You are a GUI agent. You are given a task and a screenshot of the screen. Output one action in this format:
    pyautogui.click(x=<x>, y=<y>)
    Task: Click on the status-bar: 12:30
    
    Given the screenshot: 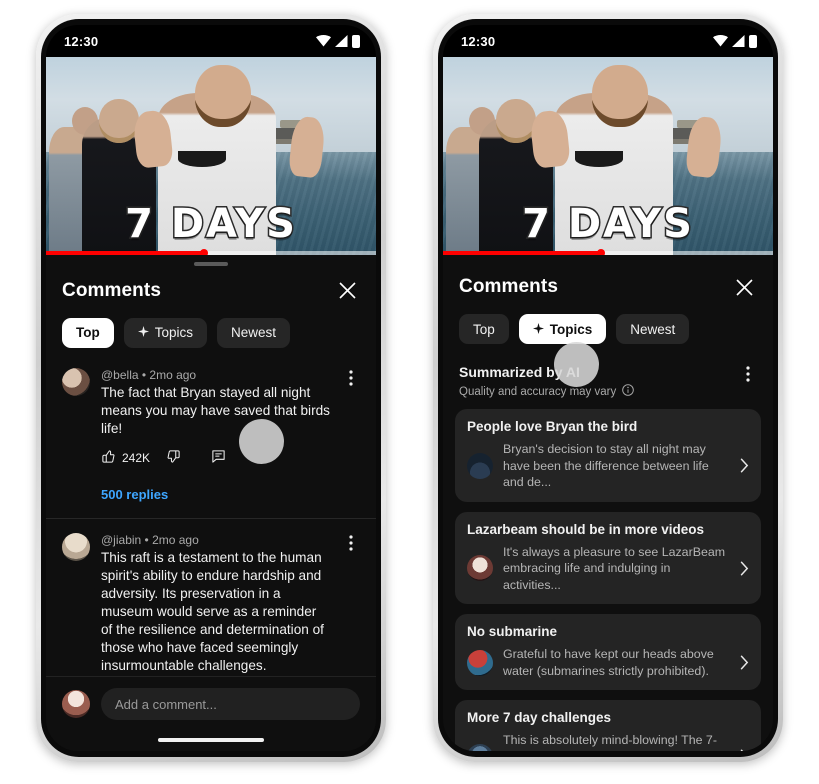 What is the action you would take?
    pyautogui.click(x=608, y=41)
    